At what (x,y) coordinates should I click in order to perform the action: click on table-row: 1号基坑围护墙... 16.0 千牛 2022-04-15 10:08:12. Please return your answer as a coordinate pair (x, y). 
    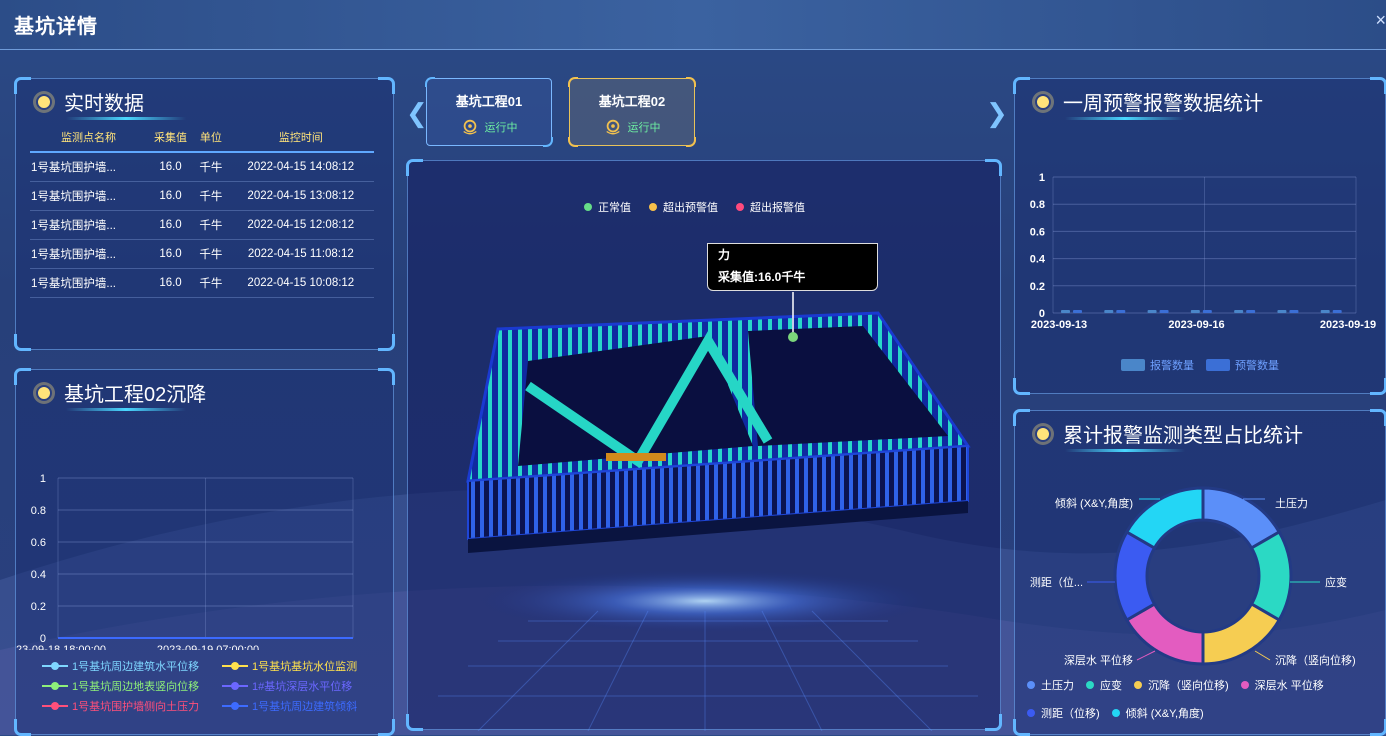
    Looking at the image, I should click on (202, 283).